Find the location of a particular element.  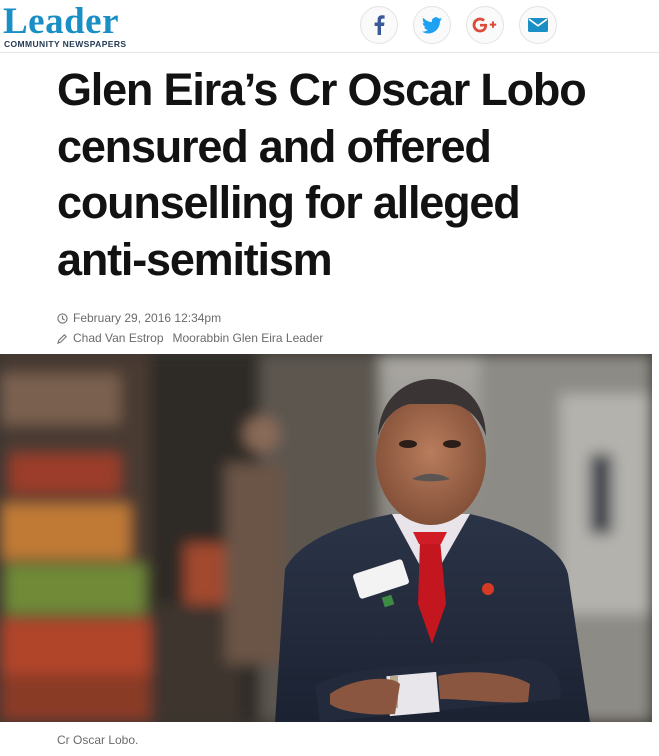

twitter-icon is located at coordinates (432, 24).